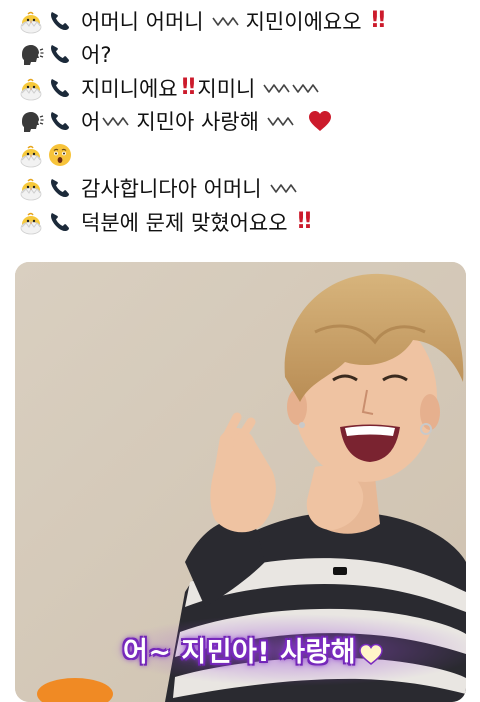 The image size is (480, 702). I want to click on tweet-line-4: 어 지민아 사랑해, so click(243, 122).